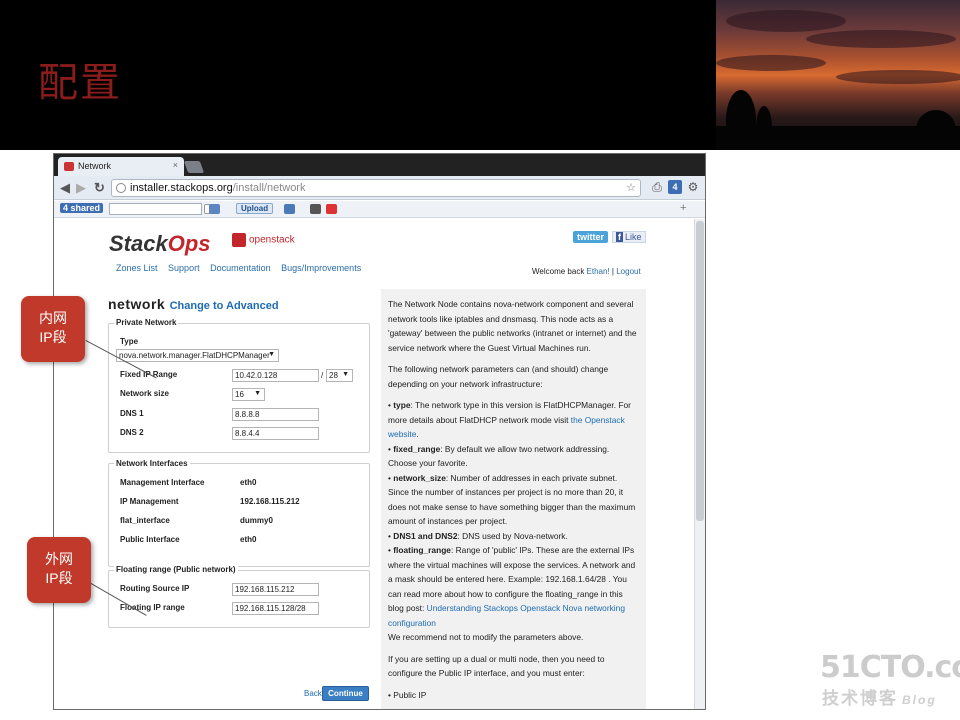 The height and width of the screenshot is (720, 960). I want to click on management-interface-value: eth0, so click(248, 482).